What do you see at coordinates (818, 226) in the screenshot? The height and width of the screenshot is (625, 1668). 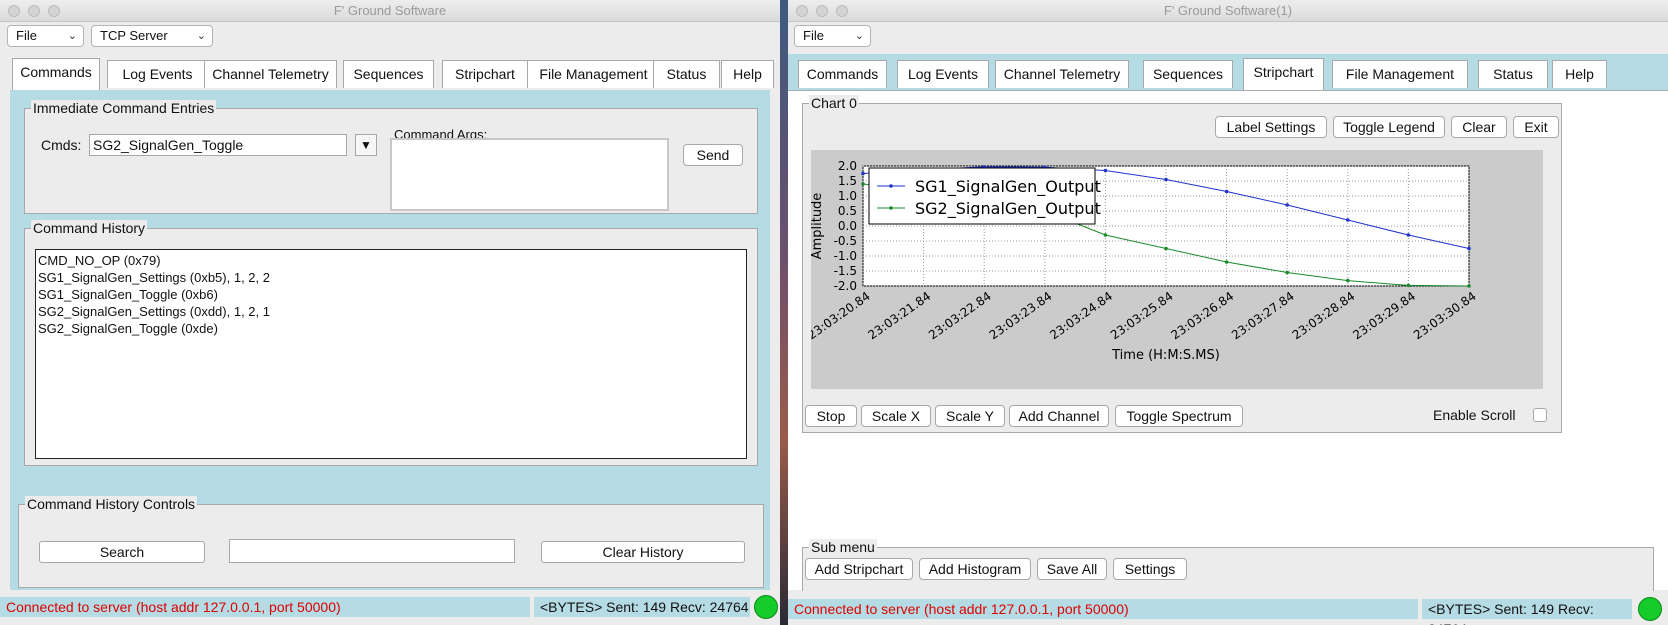 I see `y-axis-label: Amplitude` at bounding box center [818, 226].